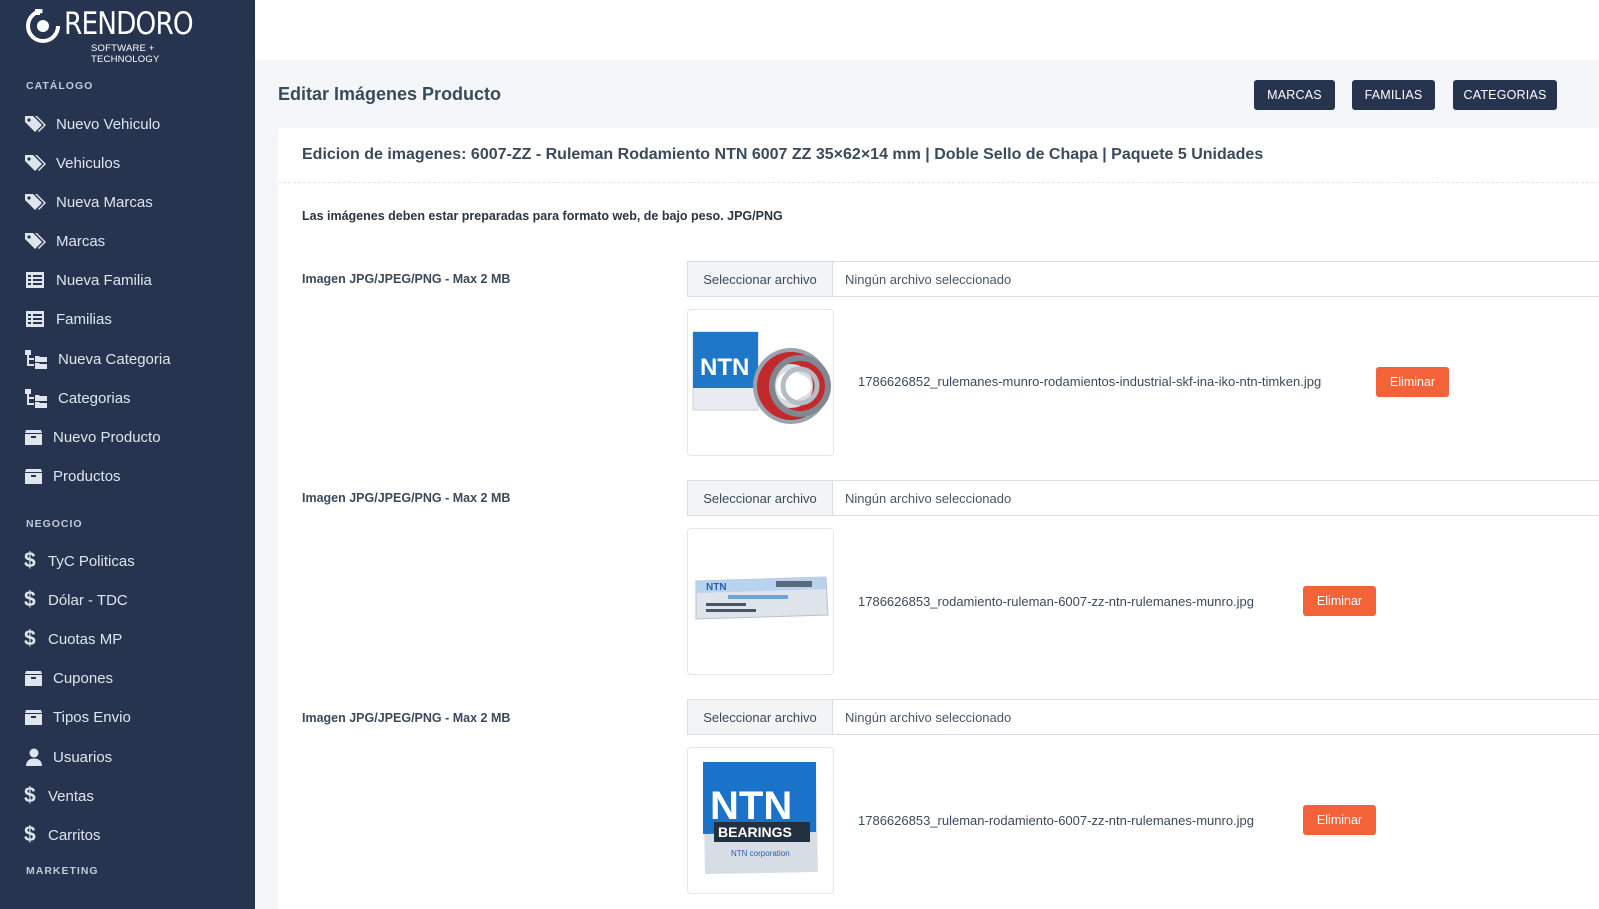 The height and width of the screenshot is (909, 1599). I want to click on sidebar-item-label: Vehiculos, so click(88, 163).